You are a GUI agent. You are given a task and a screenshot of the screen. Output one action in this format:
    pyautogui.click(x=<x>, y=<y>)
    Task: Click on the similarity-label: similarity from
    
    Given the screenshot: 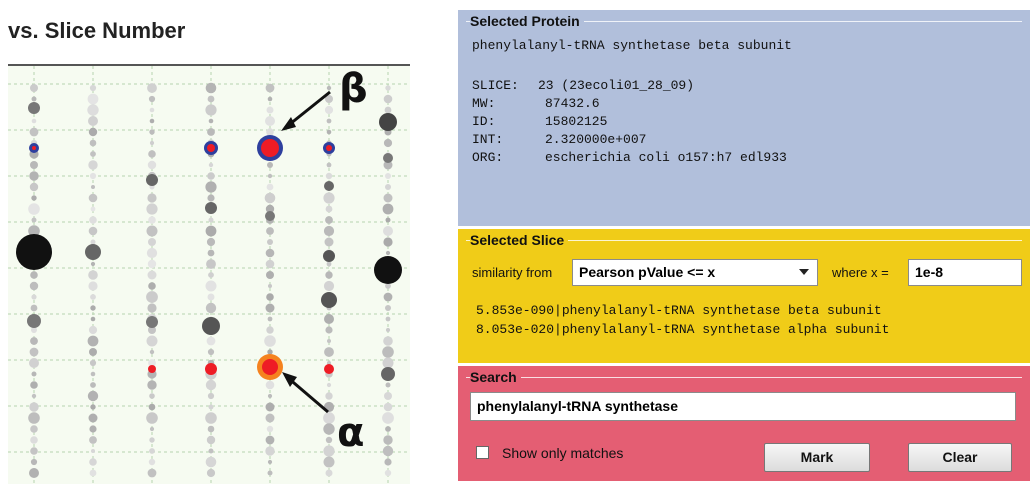 What is the action you would take?
    pyautogui.click(x=512, y=272)
    